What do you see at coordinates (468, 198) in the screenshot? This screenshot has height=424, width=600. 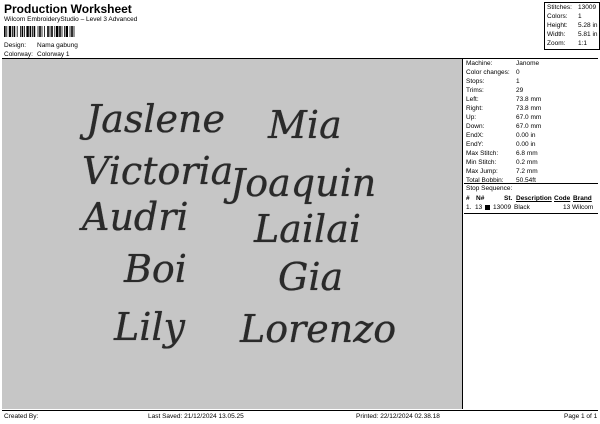 I see `header-number: #` at bounding box center [468, 198].